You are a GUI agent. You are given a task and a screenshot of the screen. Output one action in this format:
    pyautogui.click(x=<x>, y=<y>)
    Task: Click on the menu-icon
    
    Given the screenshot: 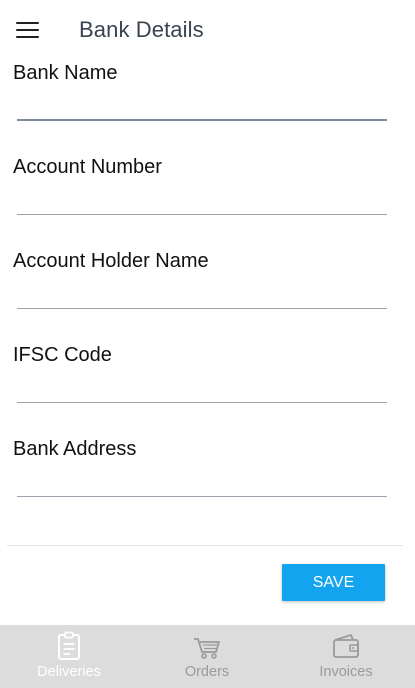 What is the action you would take?
    pyautogui.click(x=28, y=30)
    